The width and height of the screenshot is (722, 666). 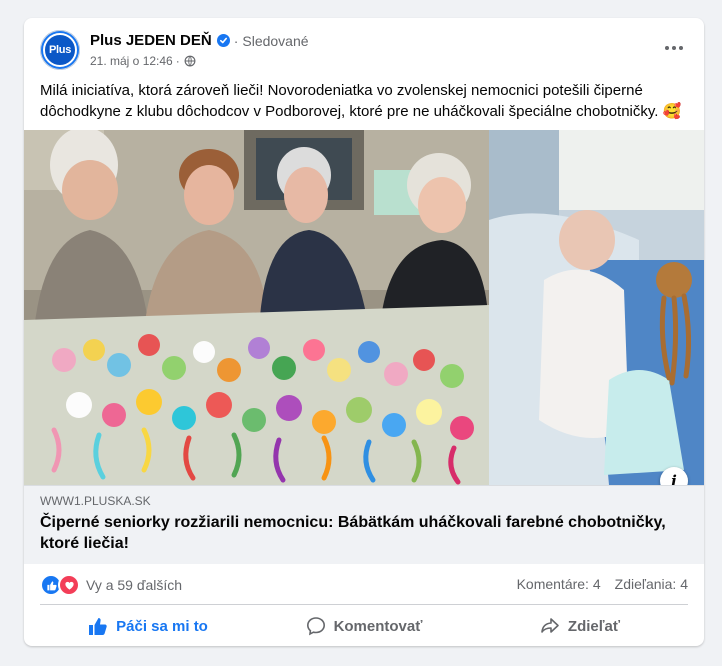 I want to click on comment-icon, so click(x=315, y=626).